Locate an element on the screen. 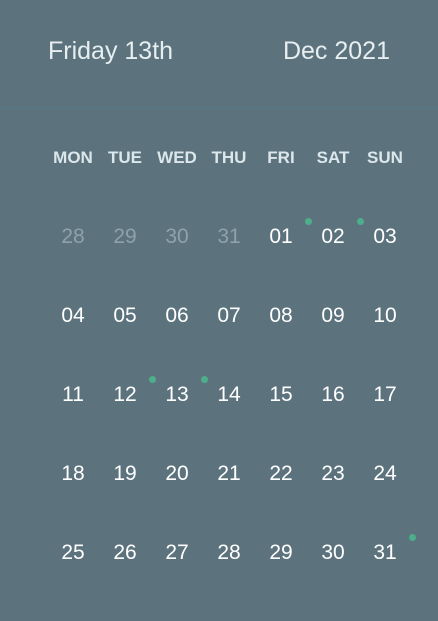  day-number: 14 is located at coordinates (229, 394).